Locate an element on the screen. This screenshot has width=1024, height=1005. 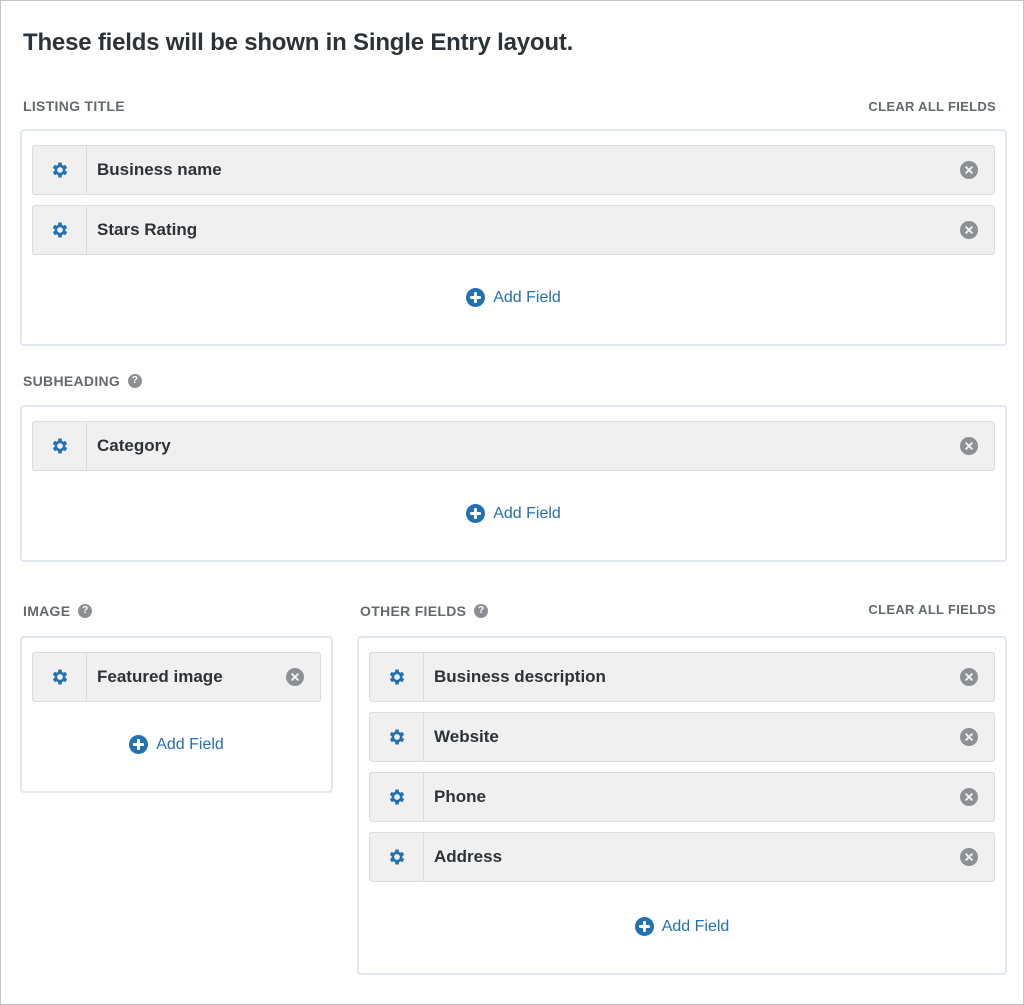
field-phone: Phone is located at coordinates (682, 797).